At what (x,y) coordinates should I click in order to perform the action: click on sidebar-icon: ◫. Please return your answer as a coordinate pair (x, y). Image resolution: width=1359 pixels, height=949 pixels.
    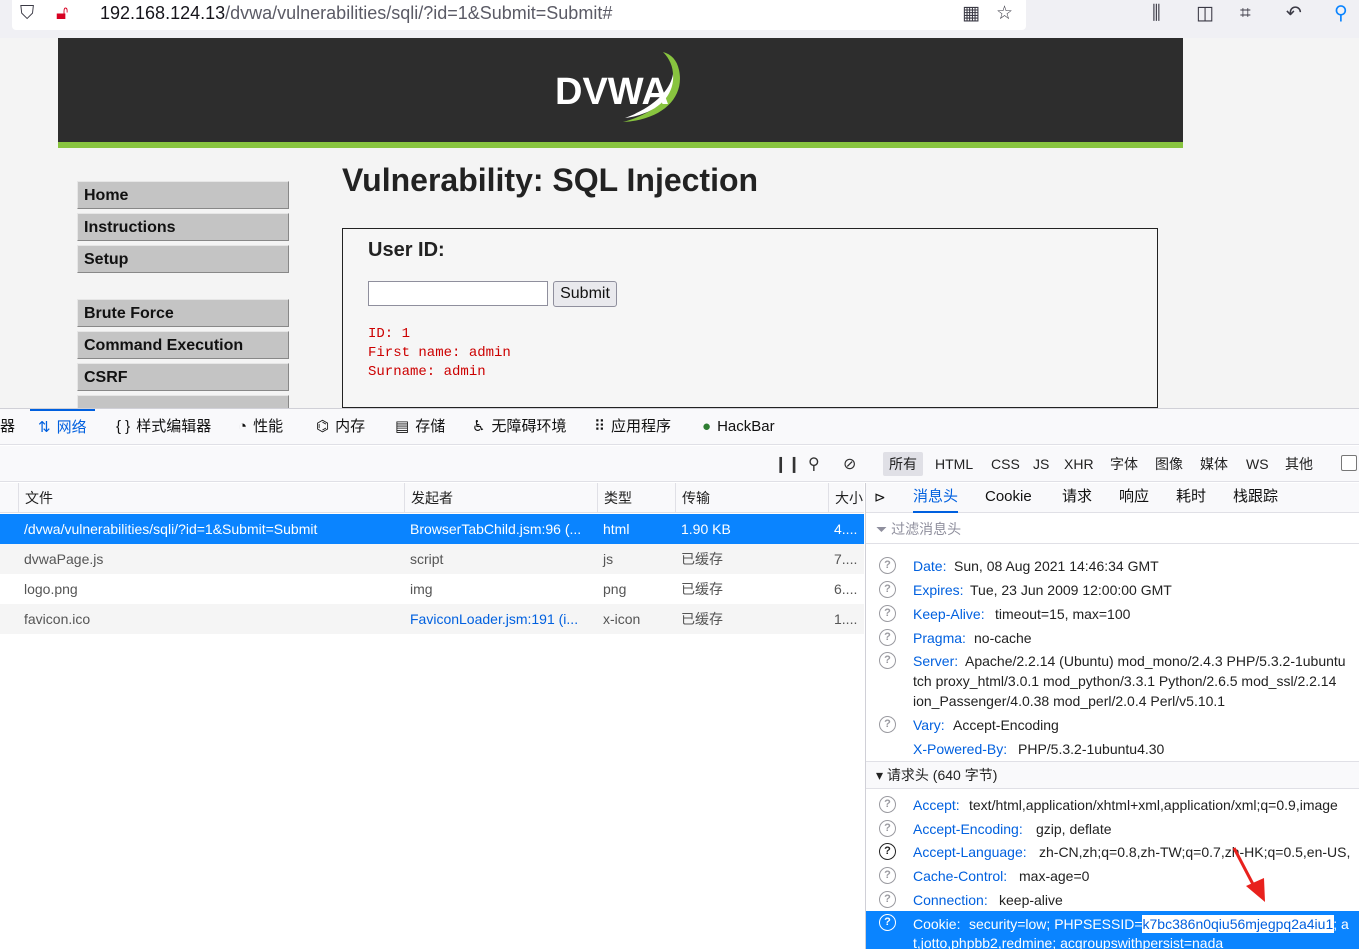
    Looking at the image, I should click on (1205, 14).